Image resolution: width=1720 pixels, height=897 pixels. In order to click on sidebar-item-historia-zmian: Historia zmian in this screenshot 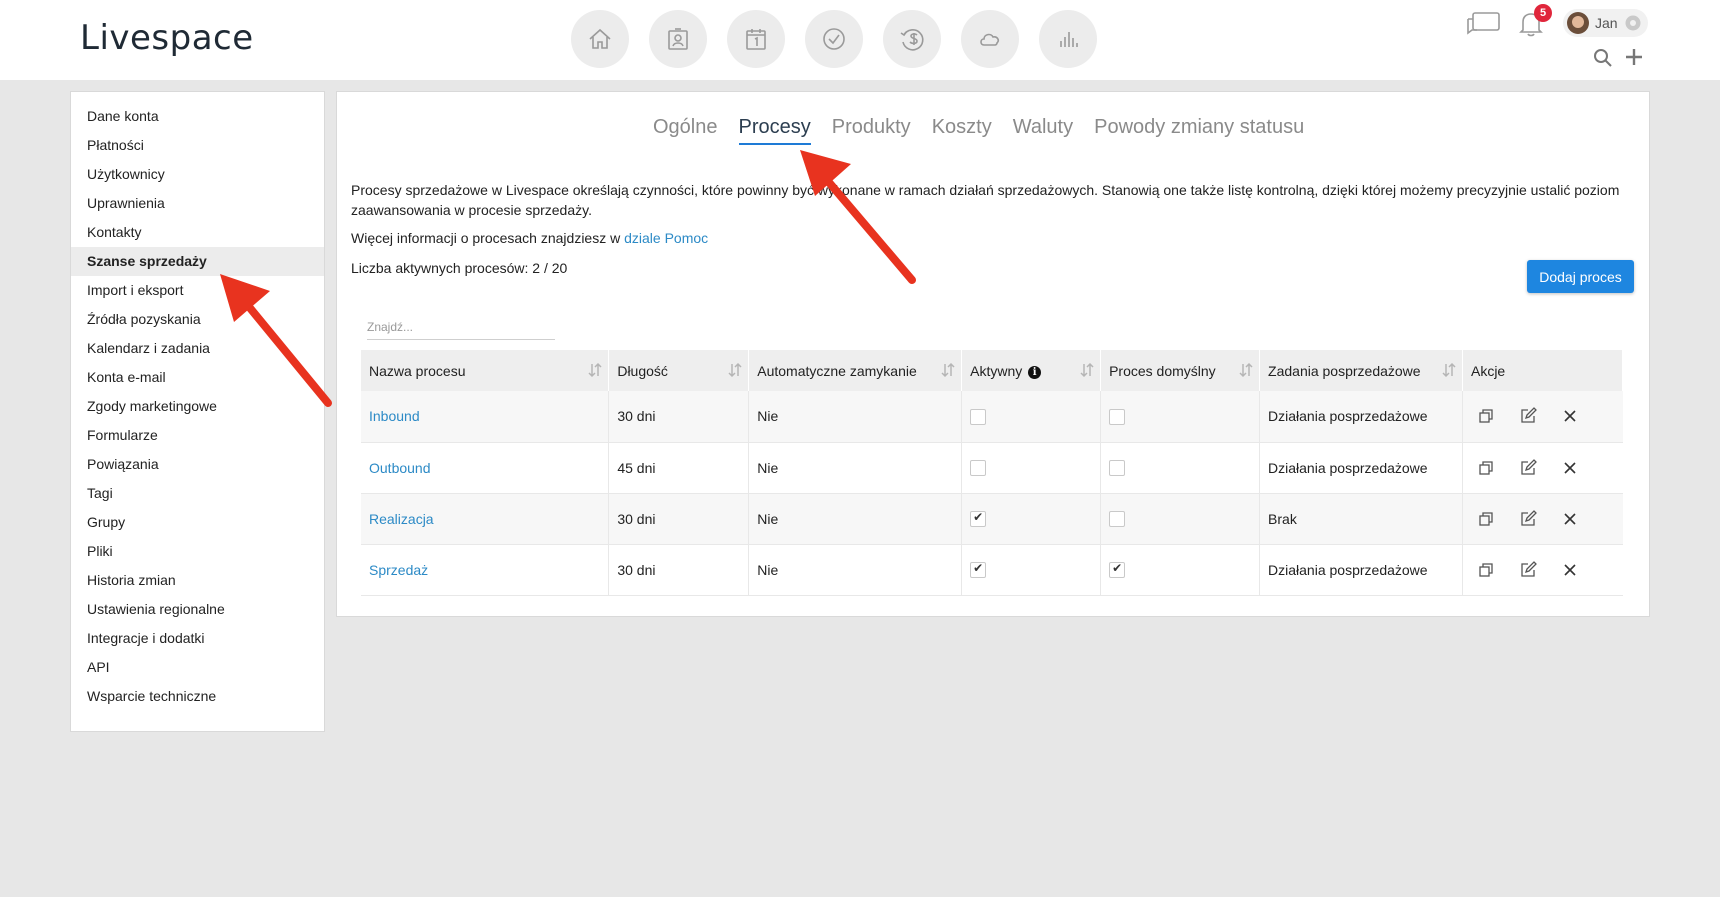, I will do `click(197, 580)`.